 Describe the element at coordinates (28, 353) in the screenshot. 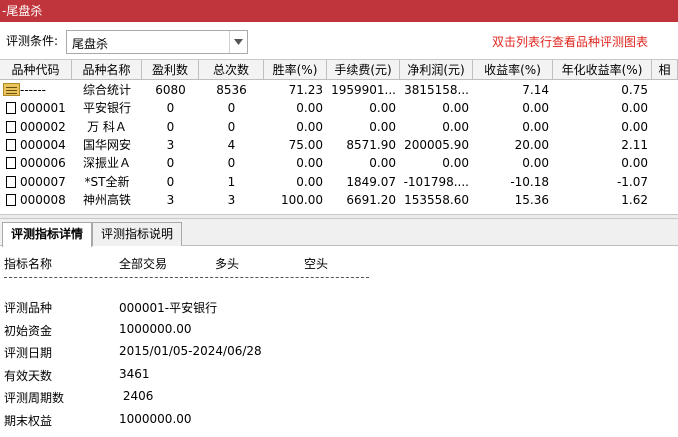

I see `detail-row-label: 评测日期` at that location.